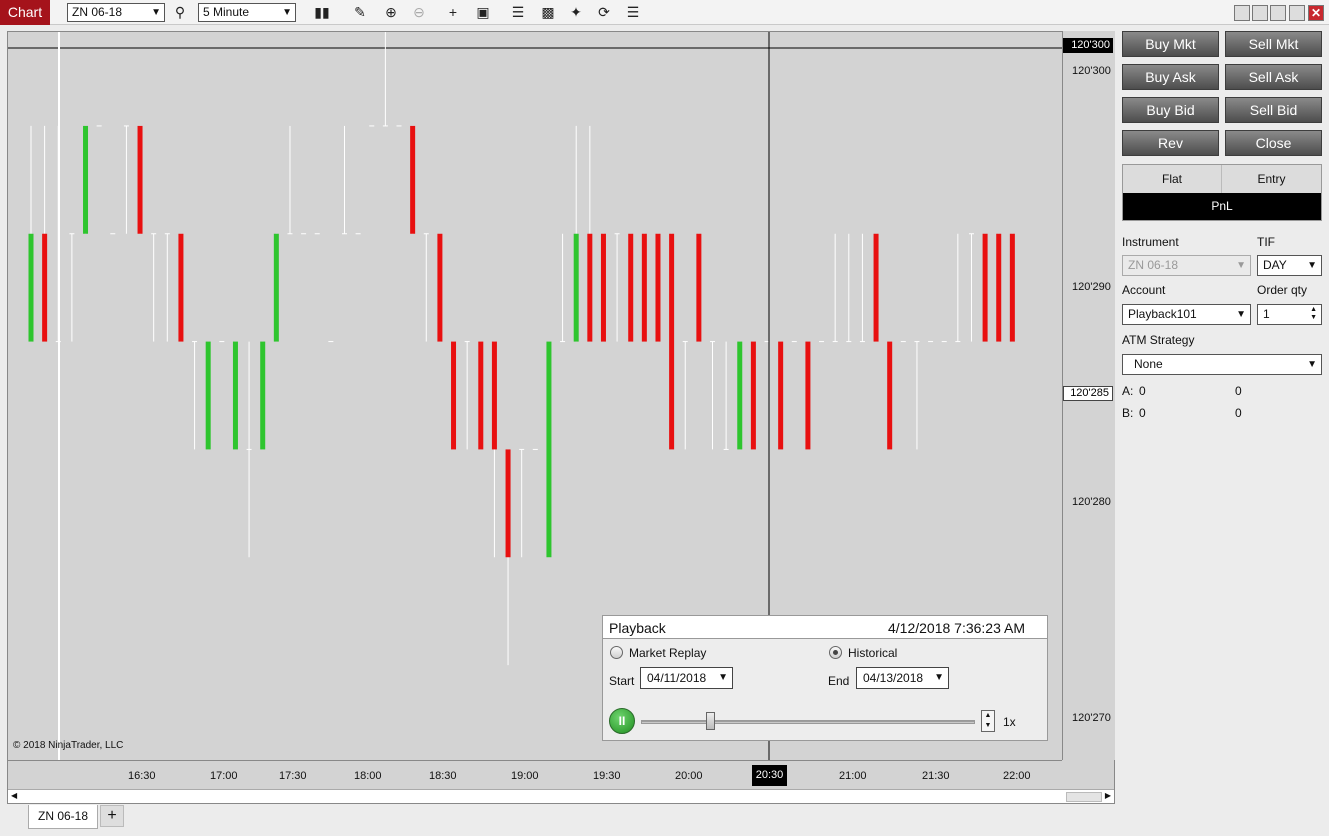 This screenshot has height=836, width=1329. Describe the element at coordinates (14, 795) in the screenshot. I see `scroll-left-icon: ◀` at that location.